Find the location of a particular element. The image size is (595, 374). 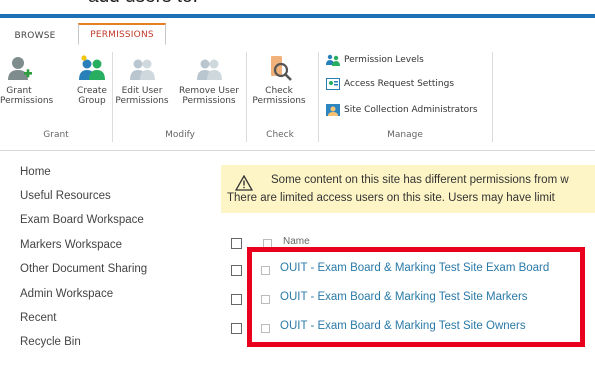

select-all-checkbox is located at coordinates (236, 243).